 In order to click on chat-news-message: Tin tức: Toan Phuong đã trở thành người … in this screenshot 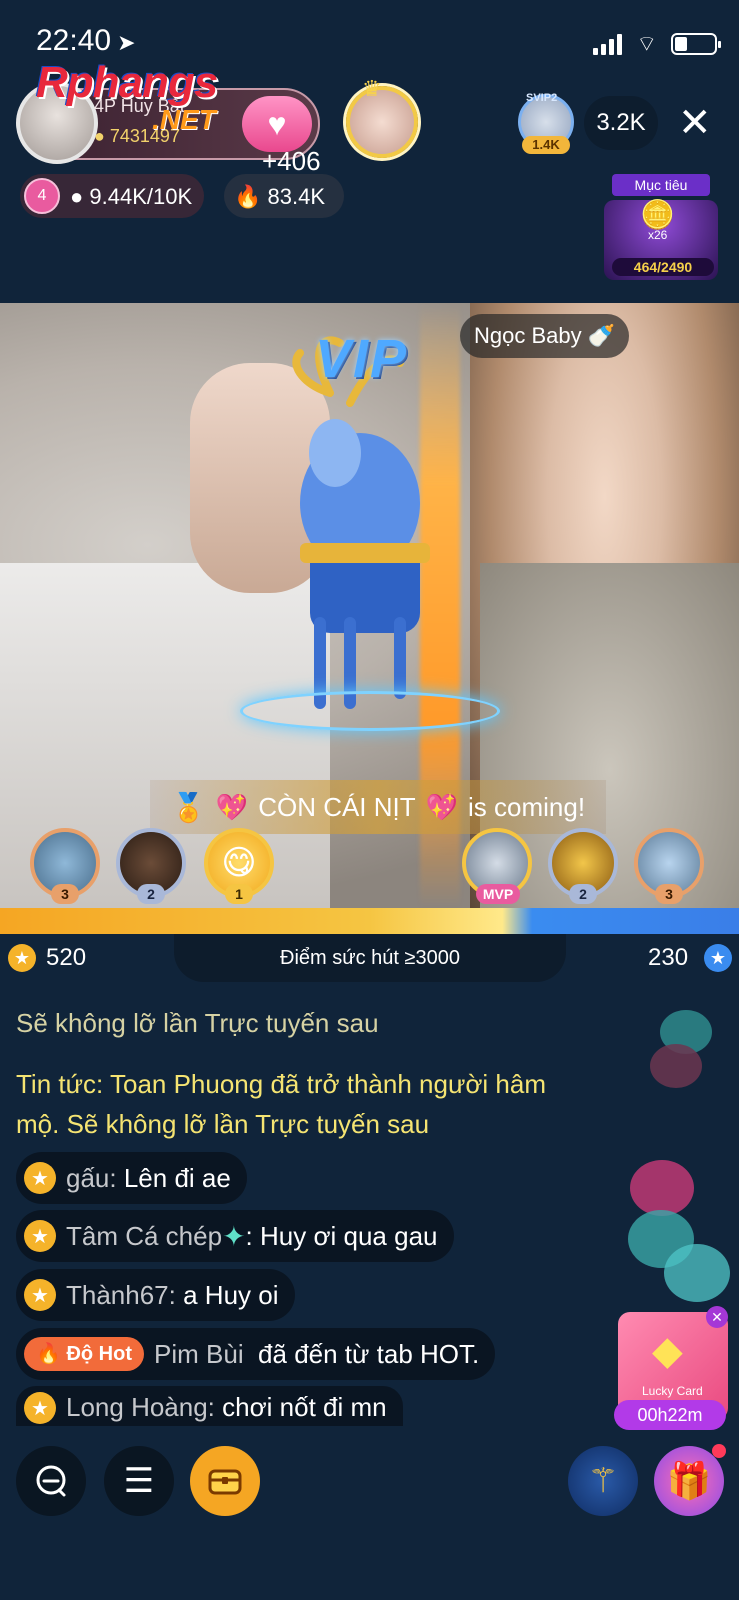, I will do `click(281, 1104)`.